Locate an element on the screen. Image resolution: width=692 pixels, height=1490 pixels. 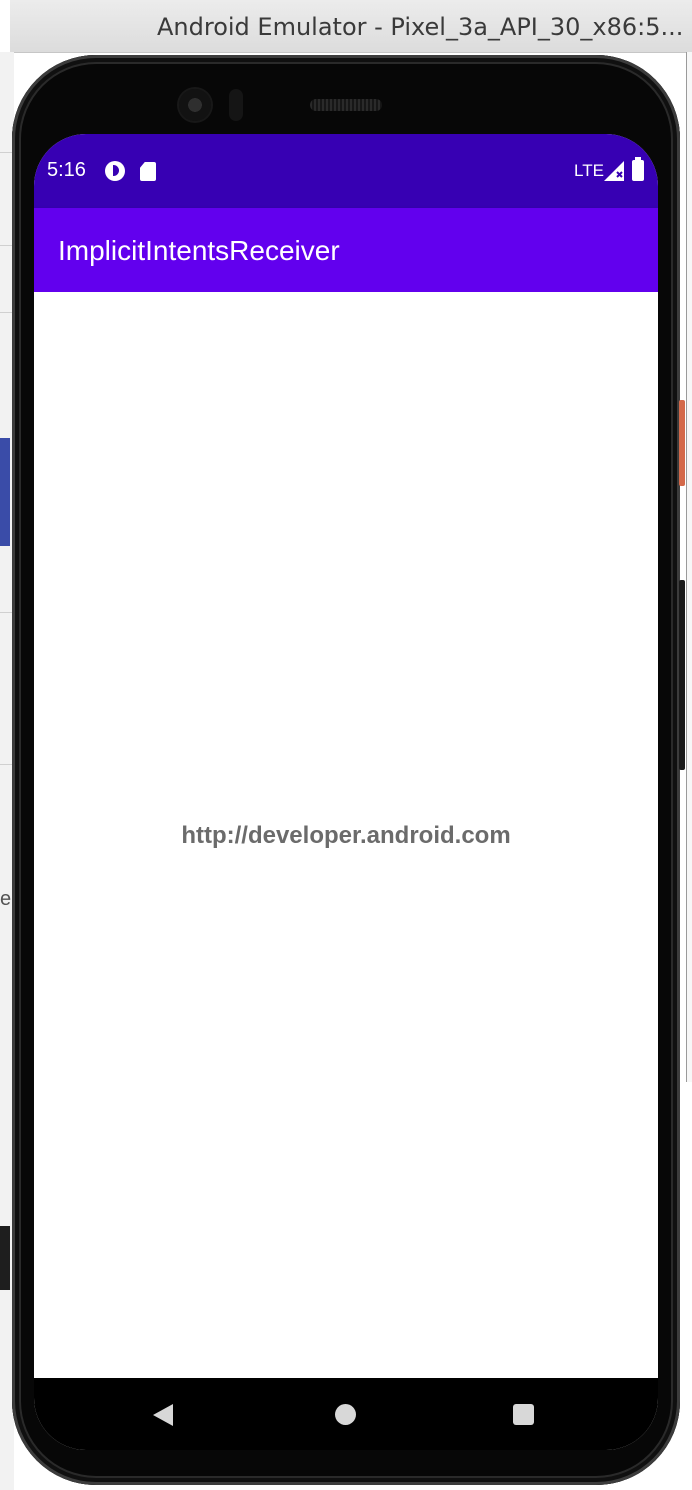
sd-card-icon is located at coordinates (148, 171).